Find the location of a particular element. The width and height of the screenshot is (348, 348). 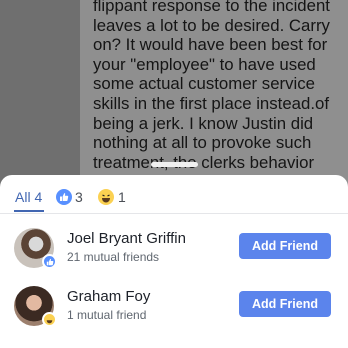

tab-haha-count: 1 is located at coordinates (122, 197).